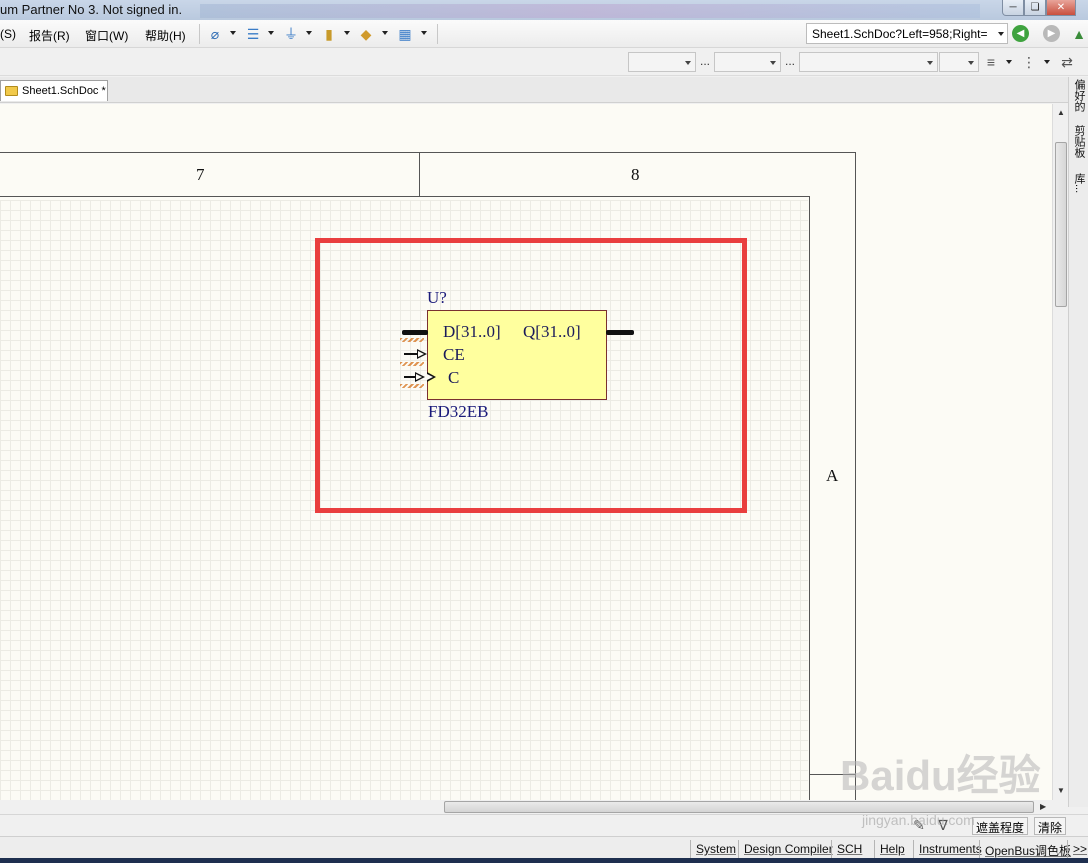 This screenshot has width=1088, height=863. Describe the element at coordinates (200, 174) in the screenshot. I see `zone-label-7: 7` at that location.